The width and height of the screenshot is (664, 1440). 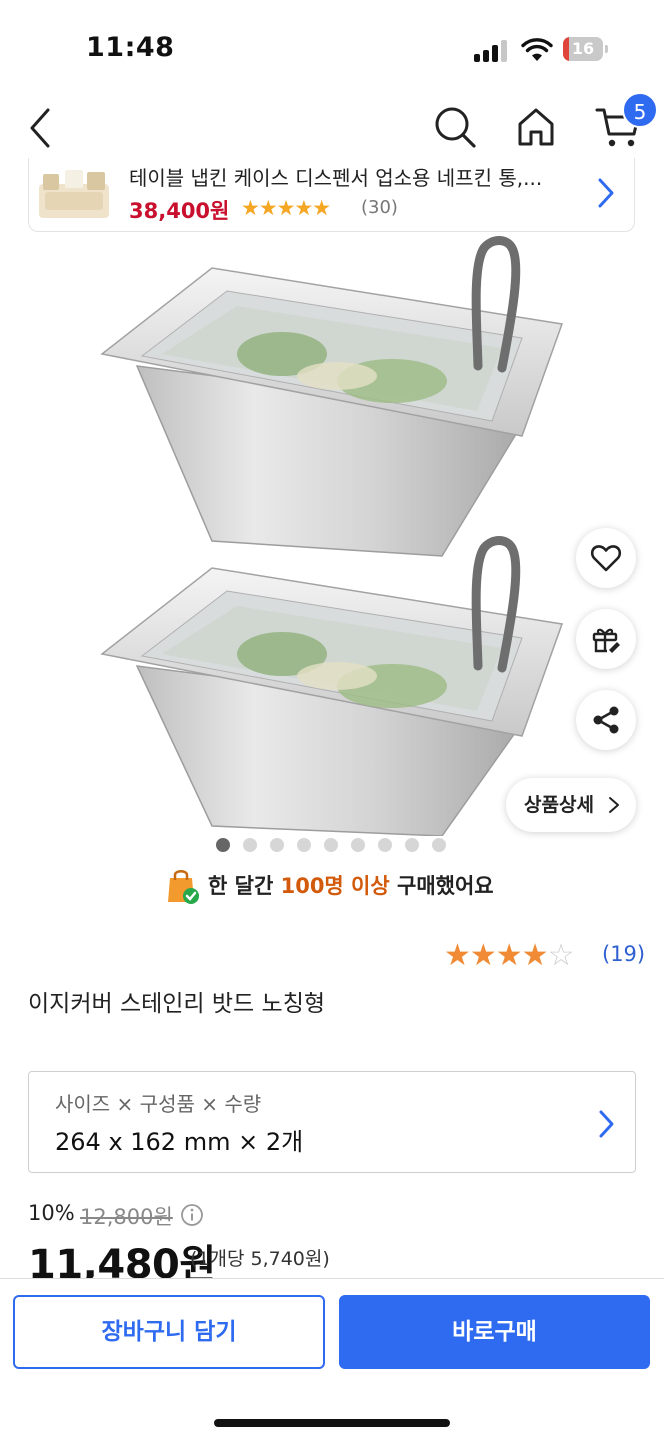 I want to click on option-label: 사이즈 × 구성품 × 수량, so click(x=158, y=1104).